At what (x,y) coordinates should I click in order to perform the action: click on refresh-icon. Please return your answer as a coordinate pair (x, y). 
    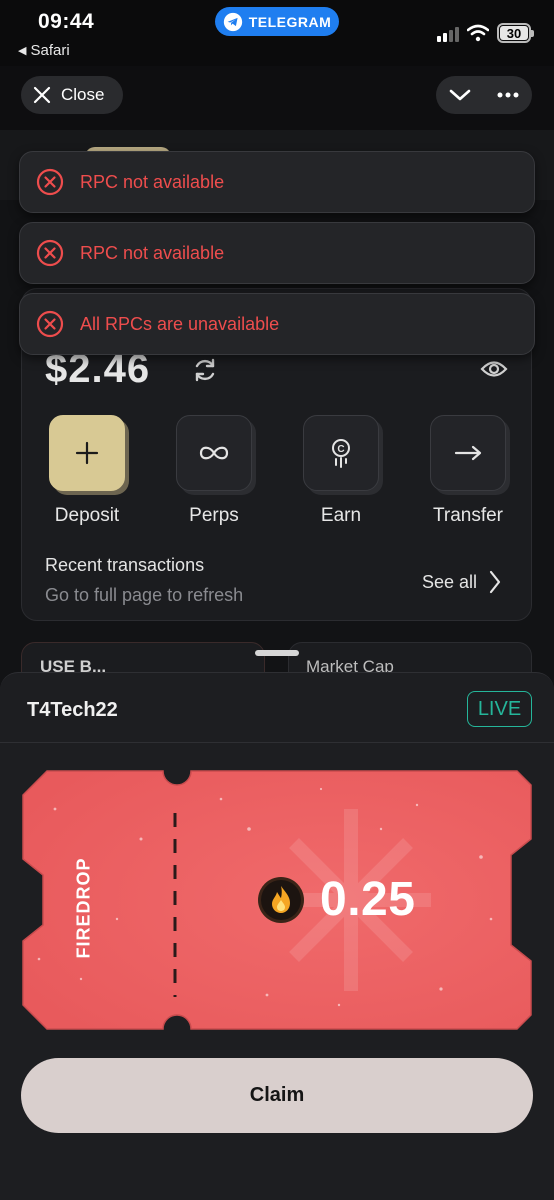
    Looking at the image, I should click on (205, 370).